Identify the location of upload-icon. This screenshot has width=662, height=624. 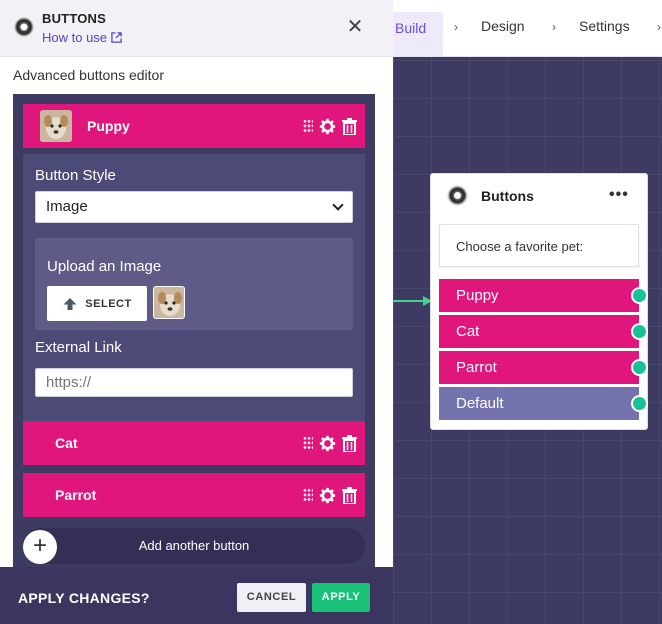
(70, 303).